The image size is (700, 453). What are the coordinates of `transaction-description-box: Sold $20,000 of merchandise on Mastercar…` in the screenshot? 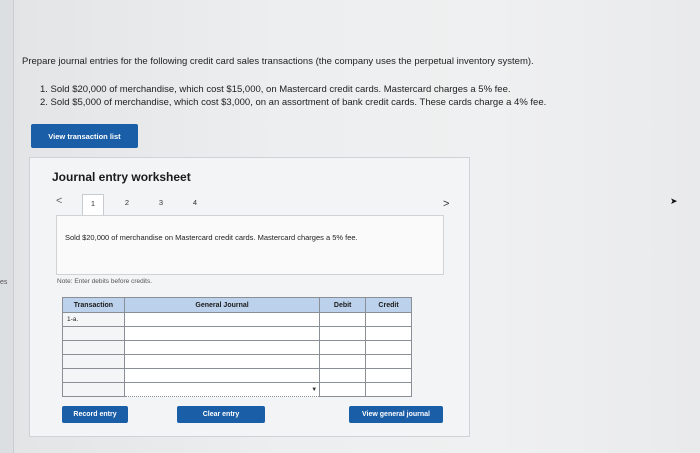 It's located at (250, 245).